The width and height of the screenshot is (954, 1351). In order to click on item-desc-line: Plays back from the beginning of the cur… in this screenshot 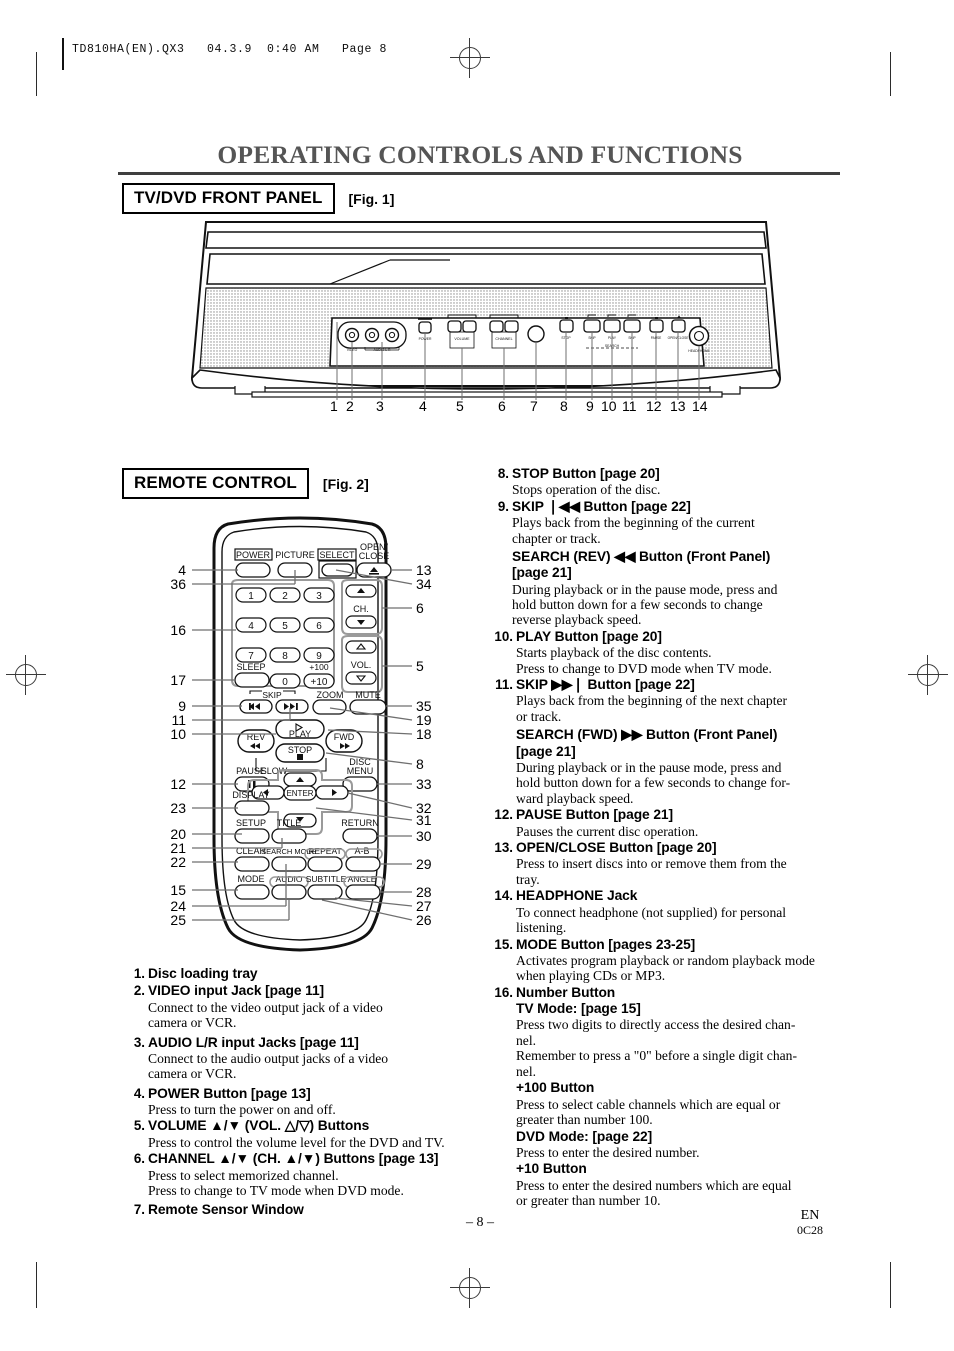, I will do `click(633, 523)`.